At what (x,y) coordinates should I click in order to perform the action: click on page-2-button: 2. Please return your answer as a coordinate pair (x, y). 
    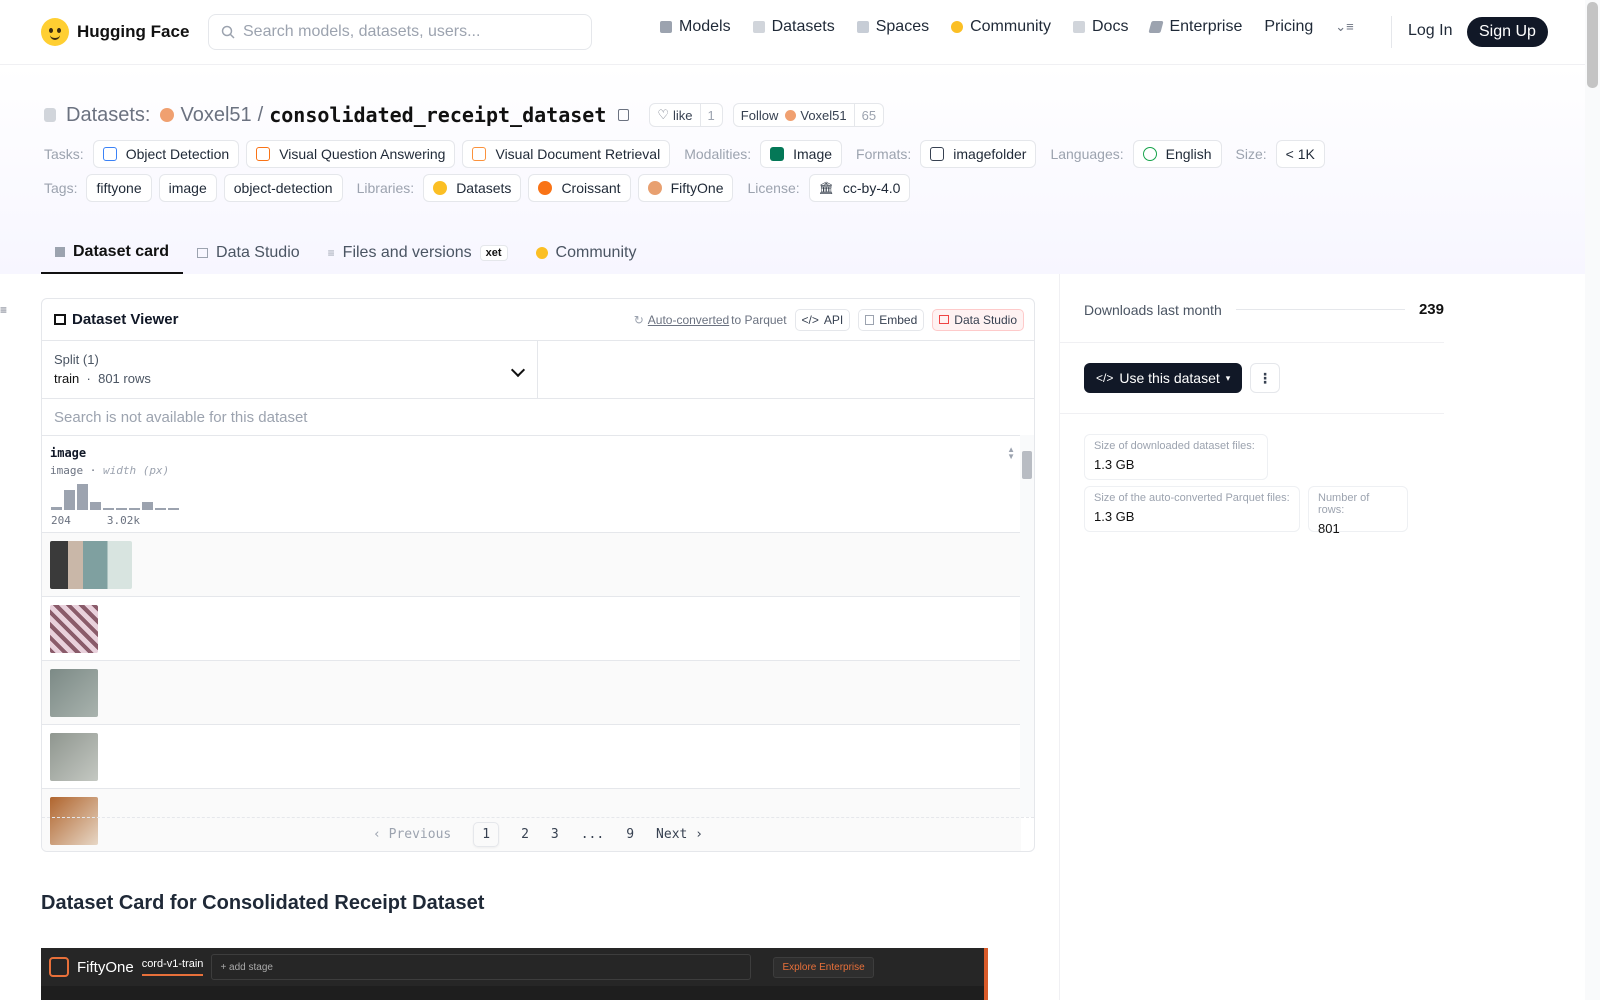
    Looking at the image, I should click on (525, 834).